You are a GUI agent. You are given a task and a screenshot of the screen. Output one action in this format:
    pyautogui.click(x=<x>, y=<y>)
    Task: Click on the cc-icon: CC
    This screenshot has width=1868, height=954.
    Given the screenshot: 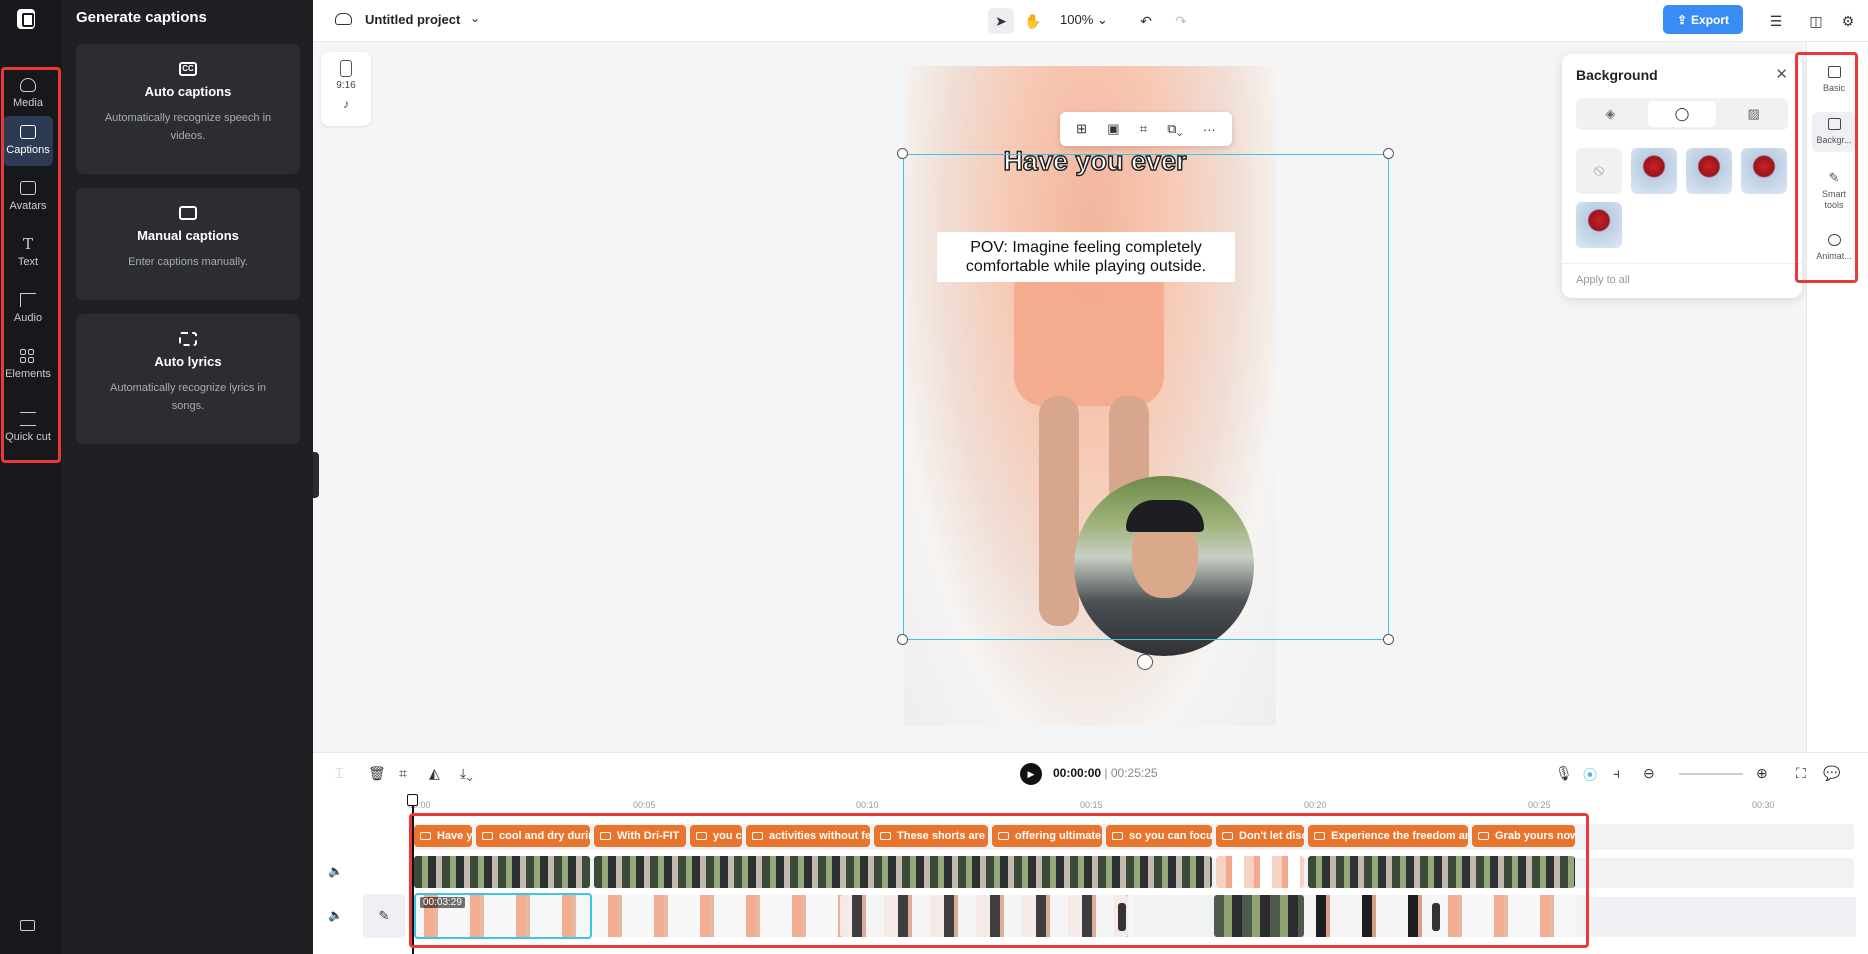 What is the action you would take?
    pyautogui.click(x=188, y=69)
    